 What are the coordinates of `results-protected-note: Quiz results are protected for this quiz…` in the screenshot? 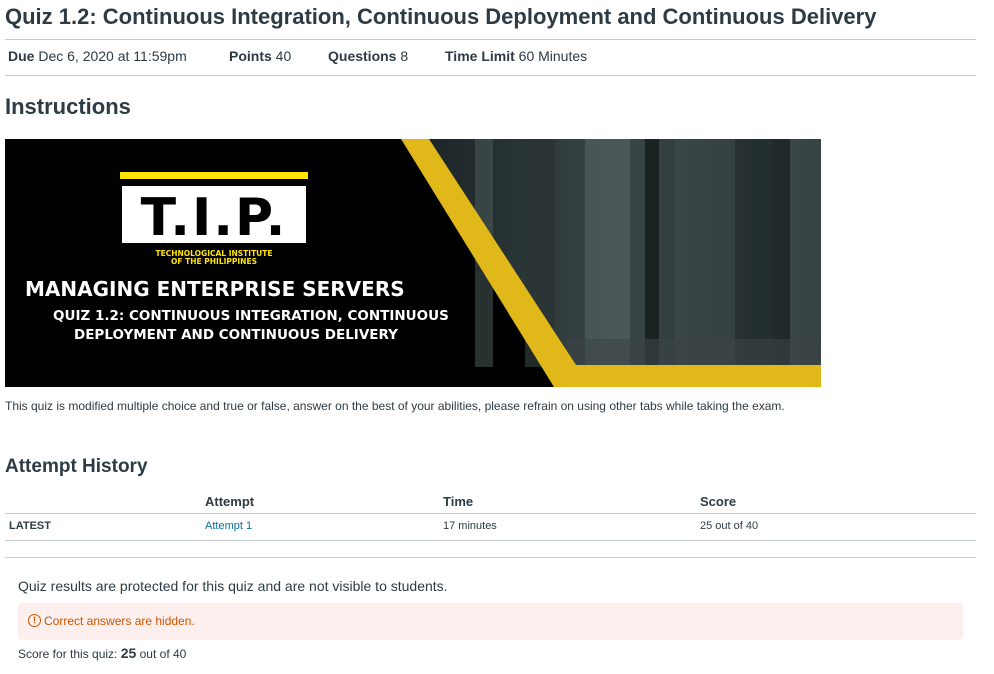 It's located at (233, 586).